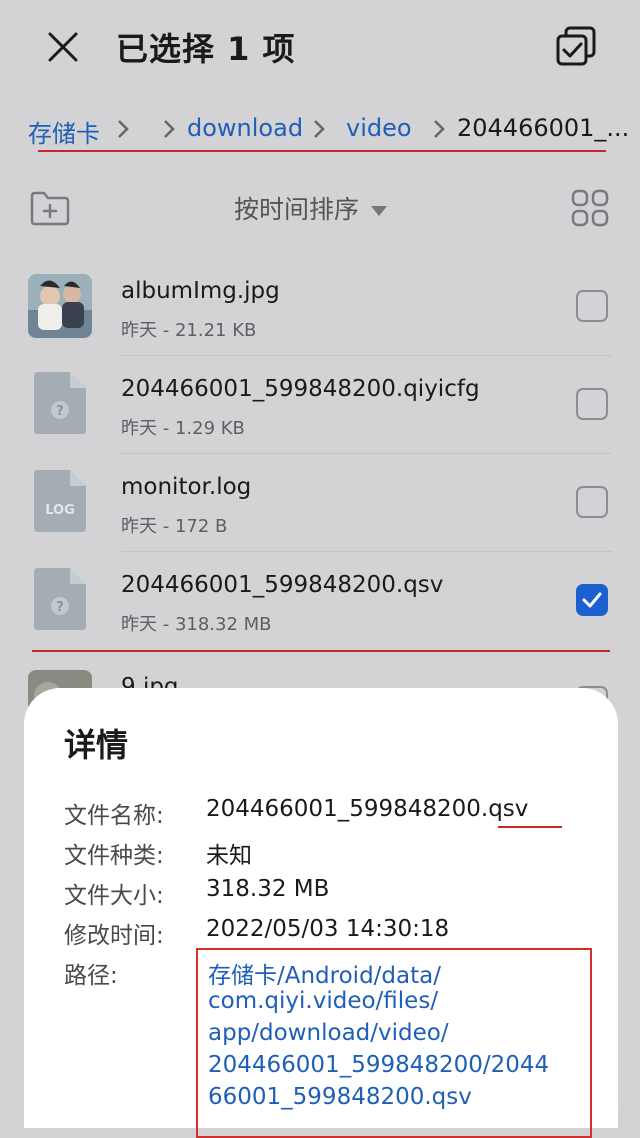  What do you see at coordinates (379, 128) in the screenshot?
I see `breadcrumb-video: video` at bounding box center [379, 128].